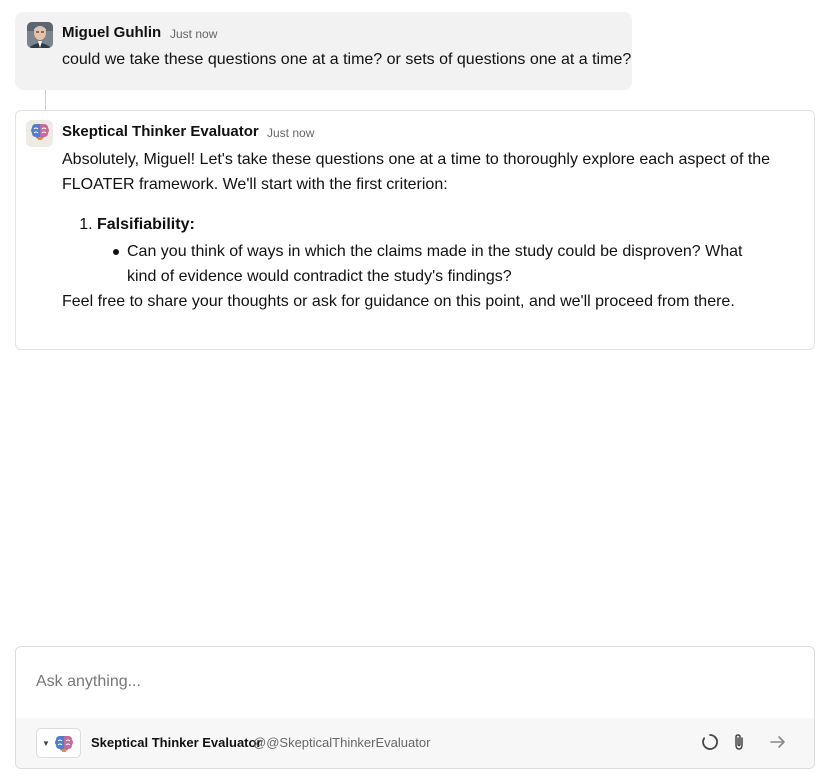 The image size is (829, 782). What do you see at coordinates (116, 252) in the screenshot?
I see `bullet-dot` at bounding box center [116, 252].